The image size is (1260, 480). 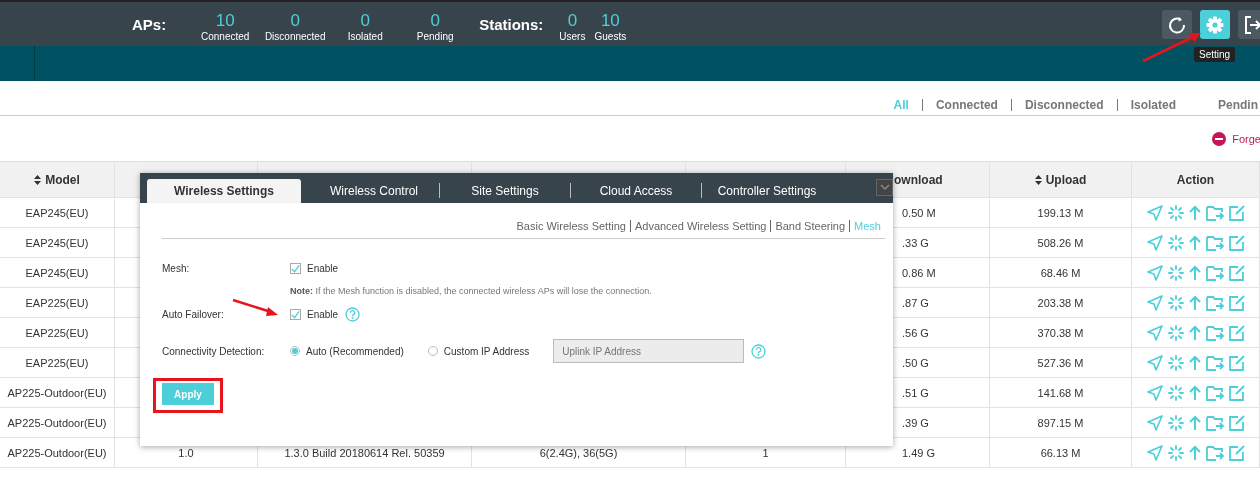 I want to click on column-header: Model, so click(x=57, y=179).